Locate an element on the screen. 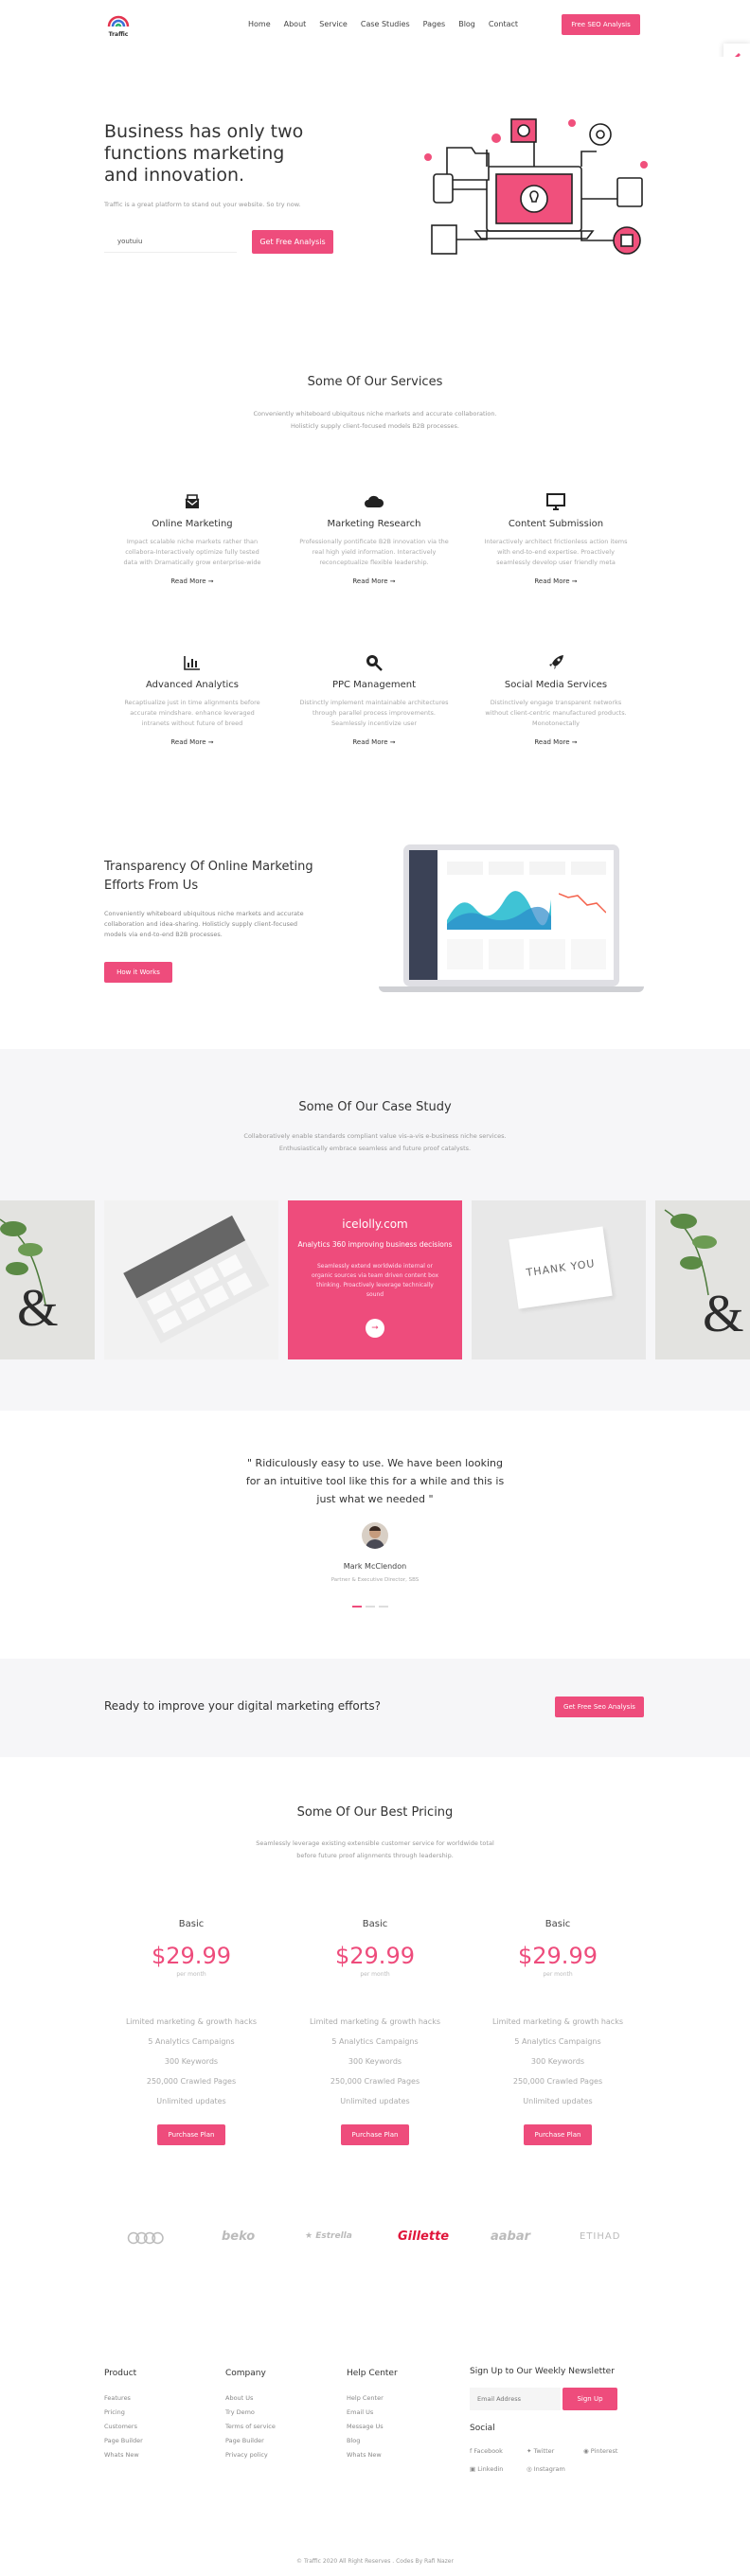 This screenshot has width=750, height=2576. sign-up-button: Sign Up is located at coordinates (590, 2399).